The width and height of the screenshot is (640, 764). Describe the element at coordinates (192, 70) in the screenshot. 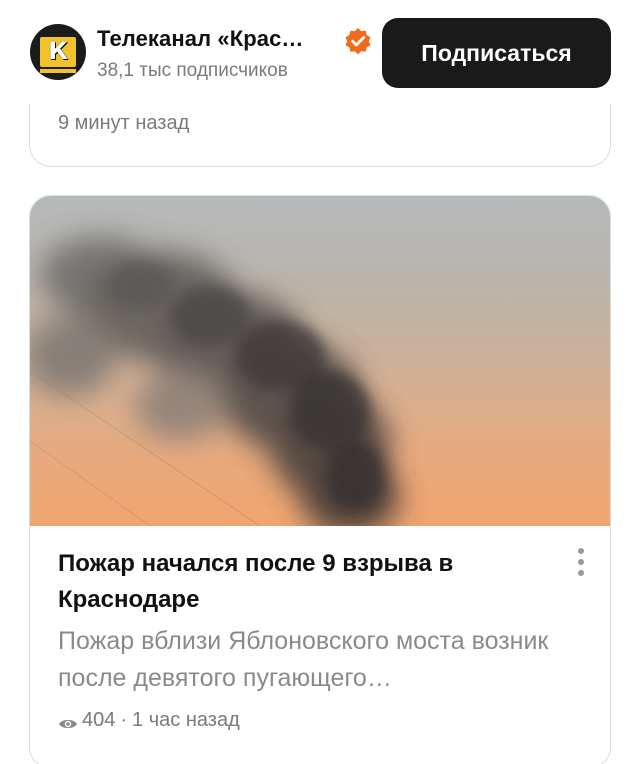

I see `subscriber-count: 38,1 тыс подписчиков` at that location.